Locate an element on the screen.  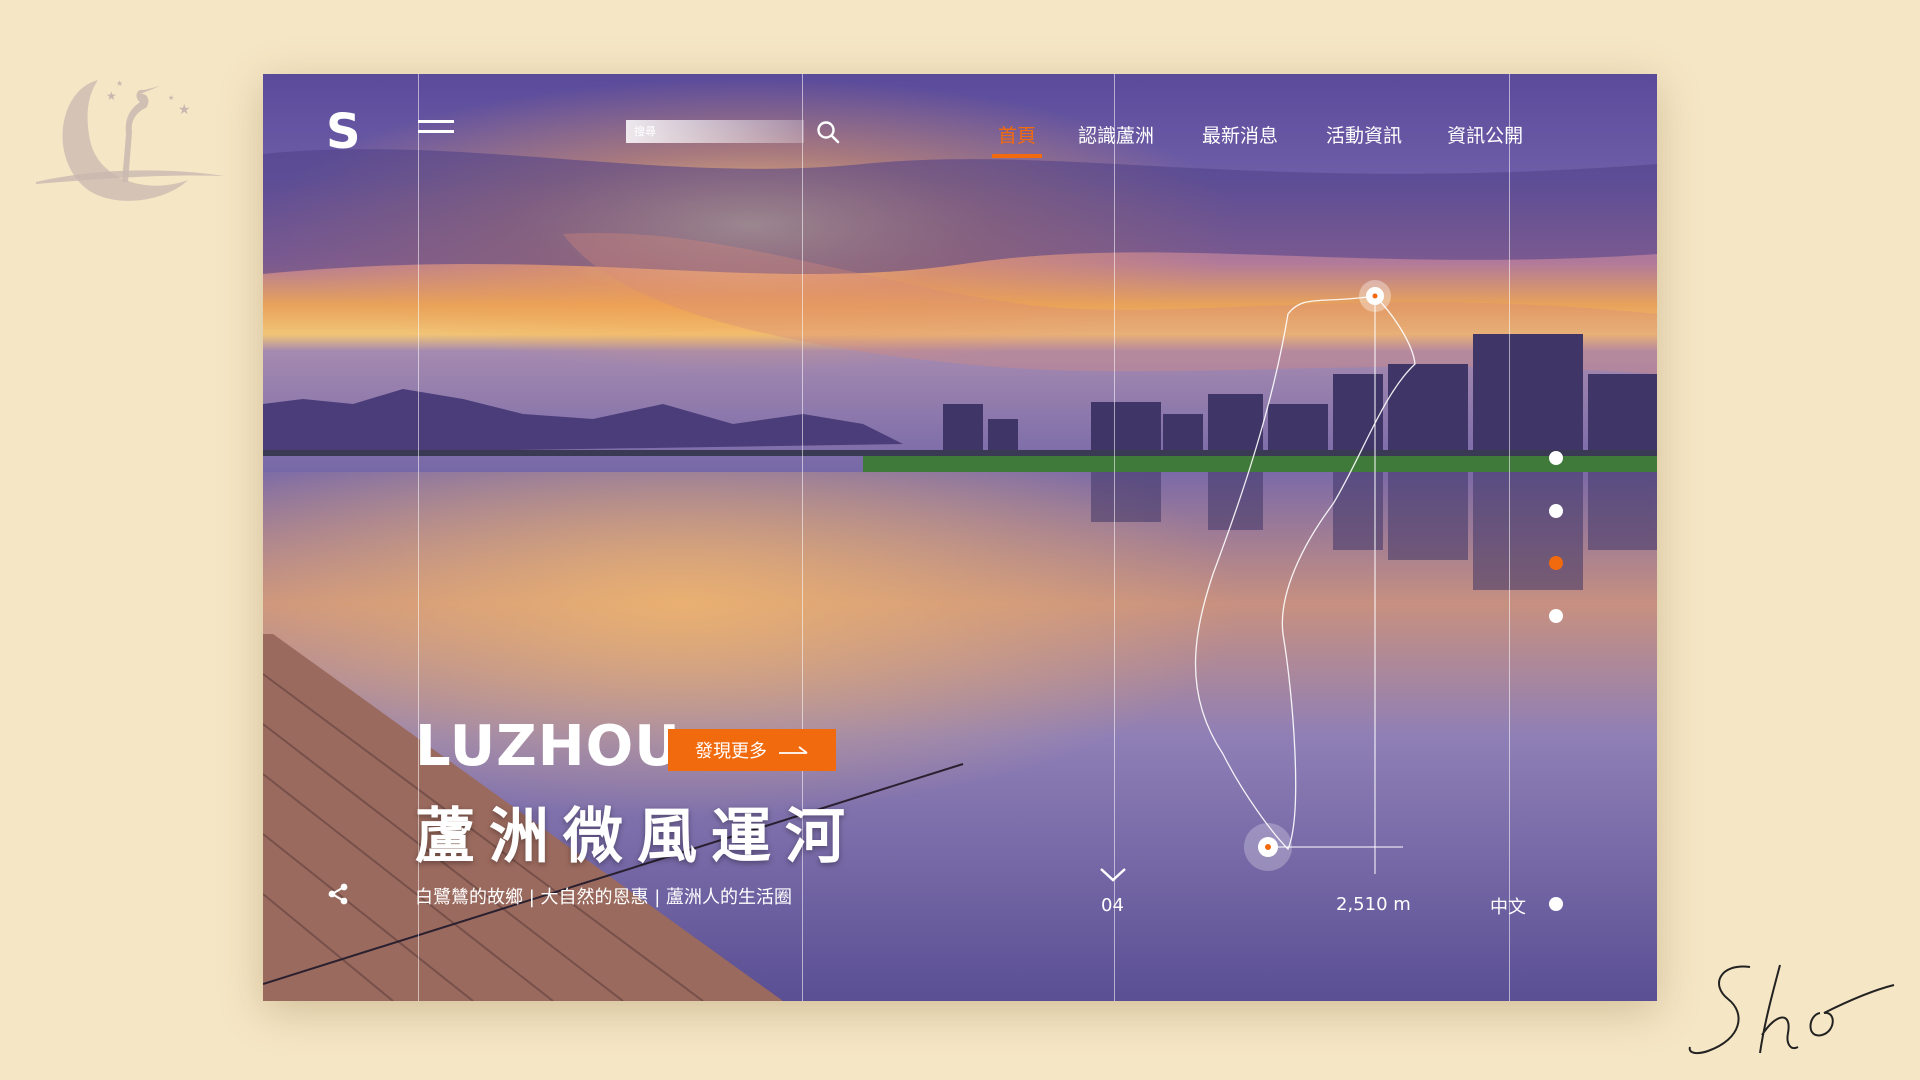
discover-more-button: 發現更多 is located at coordinates (752, 750).